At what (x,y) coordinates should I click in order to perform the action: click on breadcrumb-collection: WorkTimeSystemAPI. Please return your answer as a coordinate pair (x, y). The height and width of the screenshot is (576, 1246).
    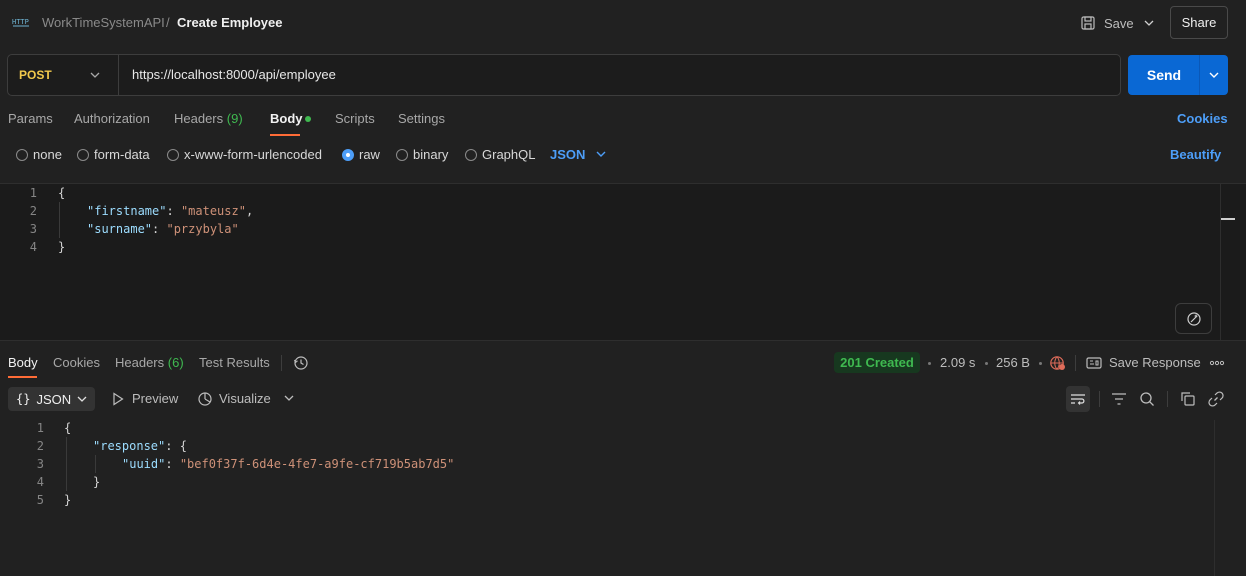
    Looking at the image, I should click on (103, 22).